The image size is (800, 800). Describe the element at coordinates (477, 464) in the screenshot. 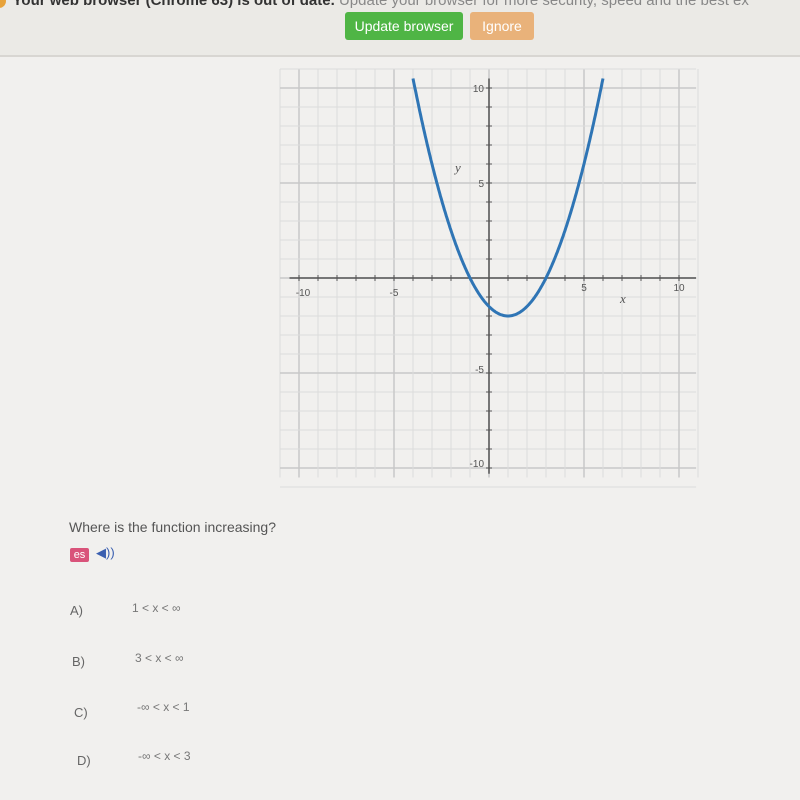

I see `y-tick-label: -10` at that location.